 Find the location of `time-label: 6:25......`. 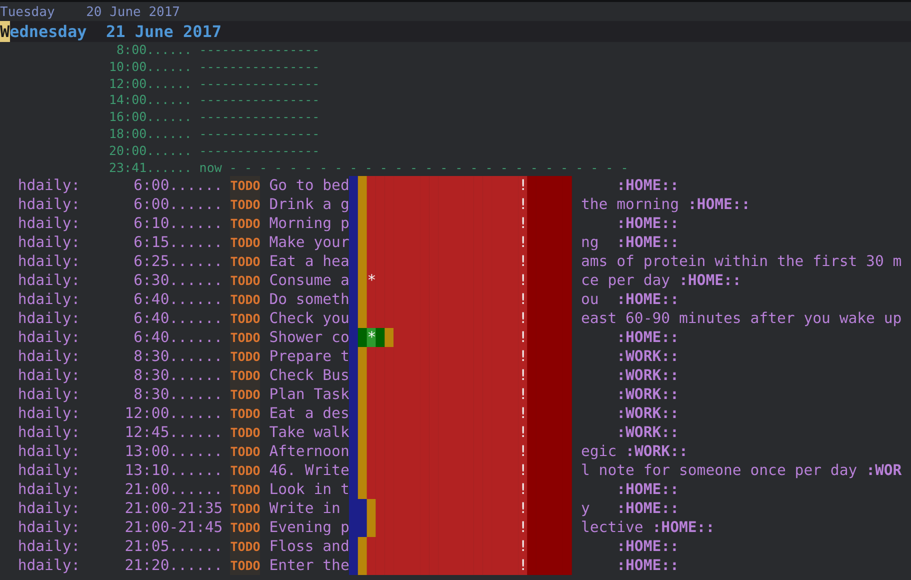

time-label: 6:25...... is located at coordinates (177, 262).